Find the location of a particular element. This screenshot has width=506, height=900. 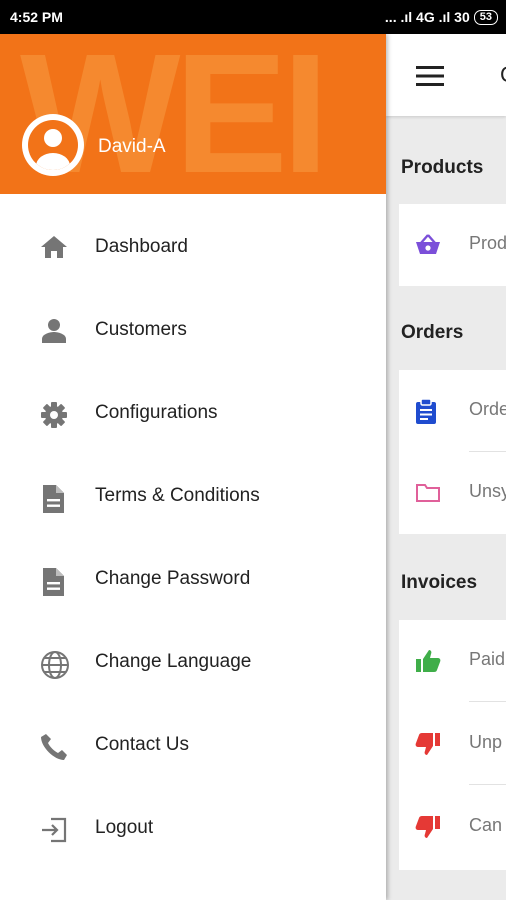

list-item-products: Prod is located at coordinates (452, 245).